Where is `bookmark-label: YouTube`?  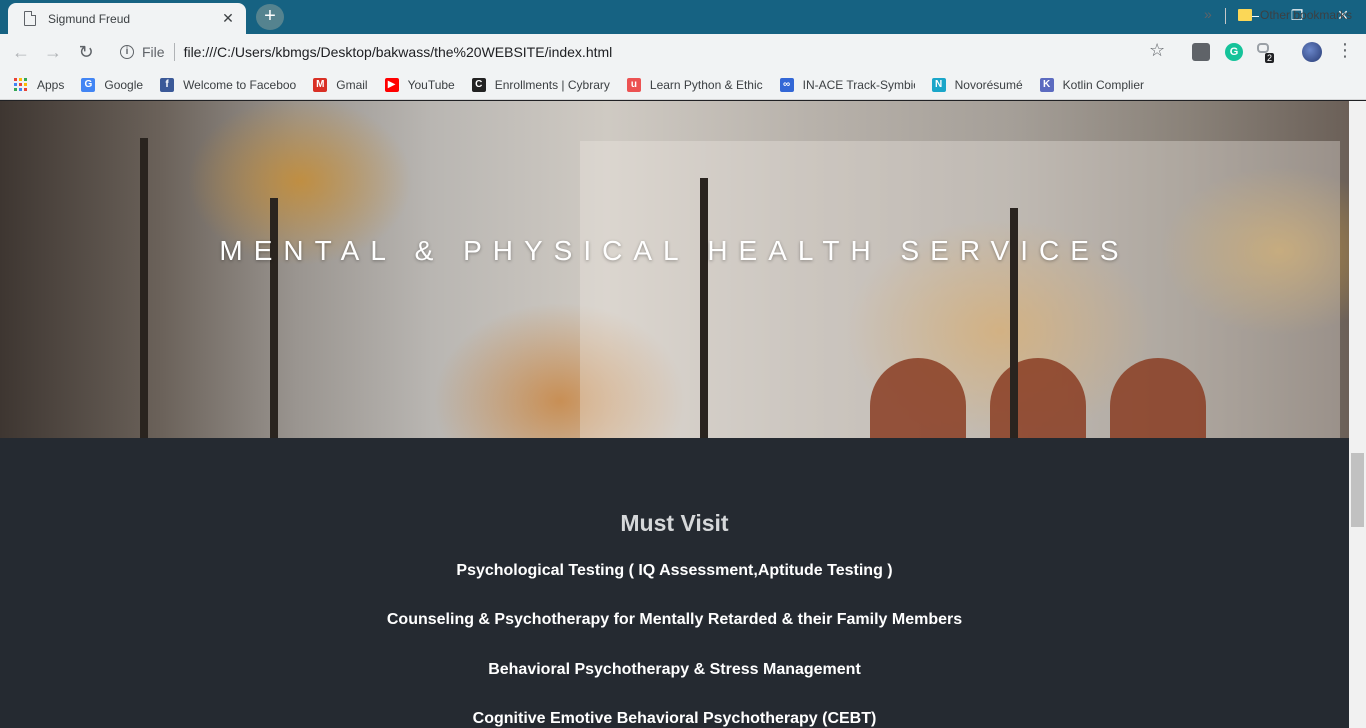
bookmark-label: YouTube is located at coordinates (431, 84).